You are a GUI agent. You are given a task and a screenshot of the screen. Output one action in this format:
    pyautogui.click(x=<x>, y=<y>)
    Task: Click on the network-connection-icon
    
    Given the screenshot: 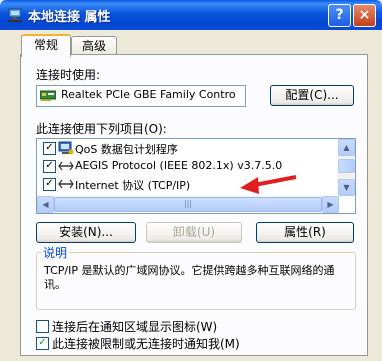 What is the action you would take?
    pyautogui.click(x=15, y=15)
    